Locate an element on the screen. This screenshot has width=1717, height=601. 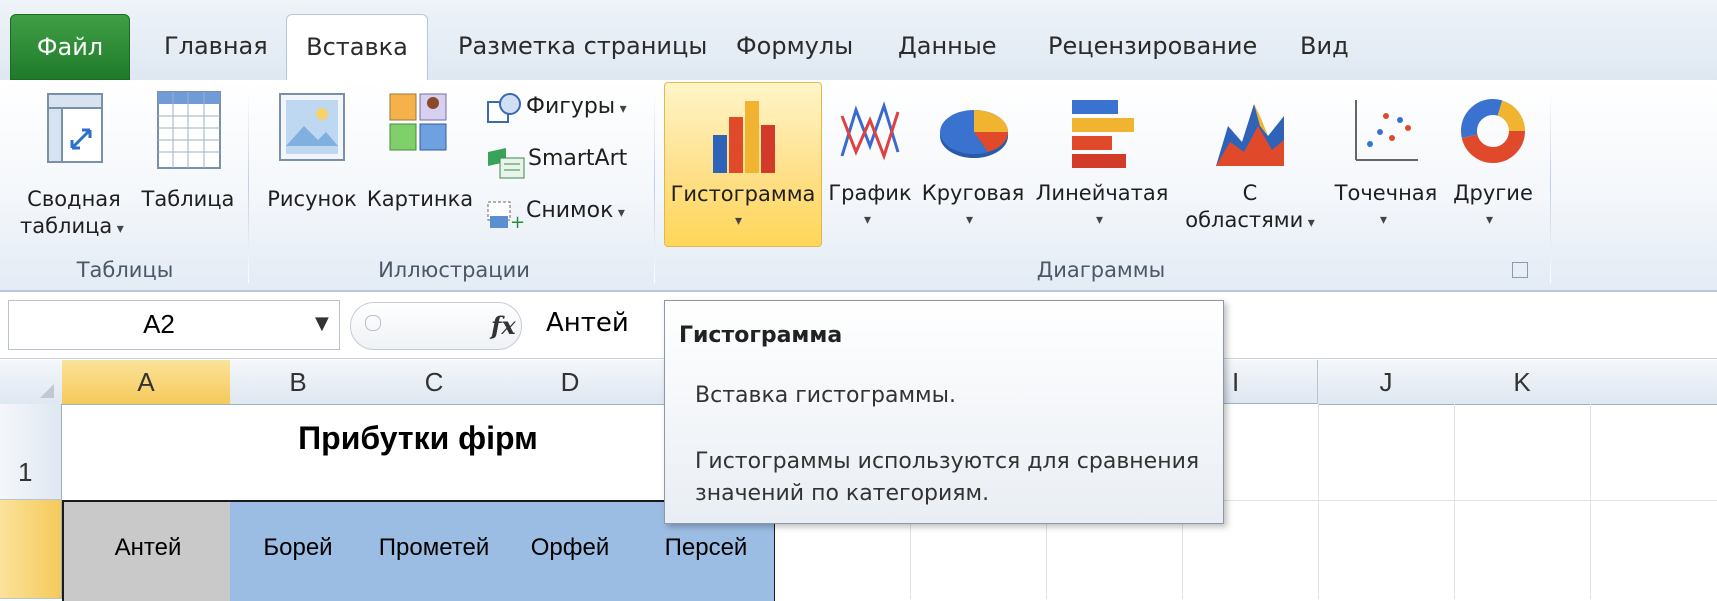
column-header: B is located at coordinates (298, 382).